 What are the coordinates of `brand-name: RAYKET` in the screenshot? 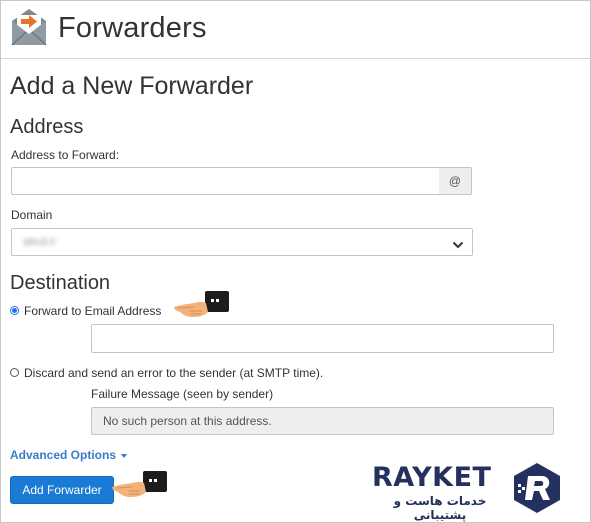 It's located at (432, 477).